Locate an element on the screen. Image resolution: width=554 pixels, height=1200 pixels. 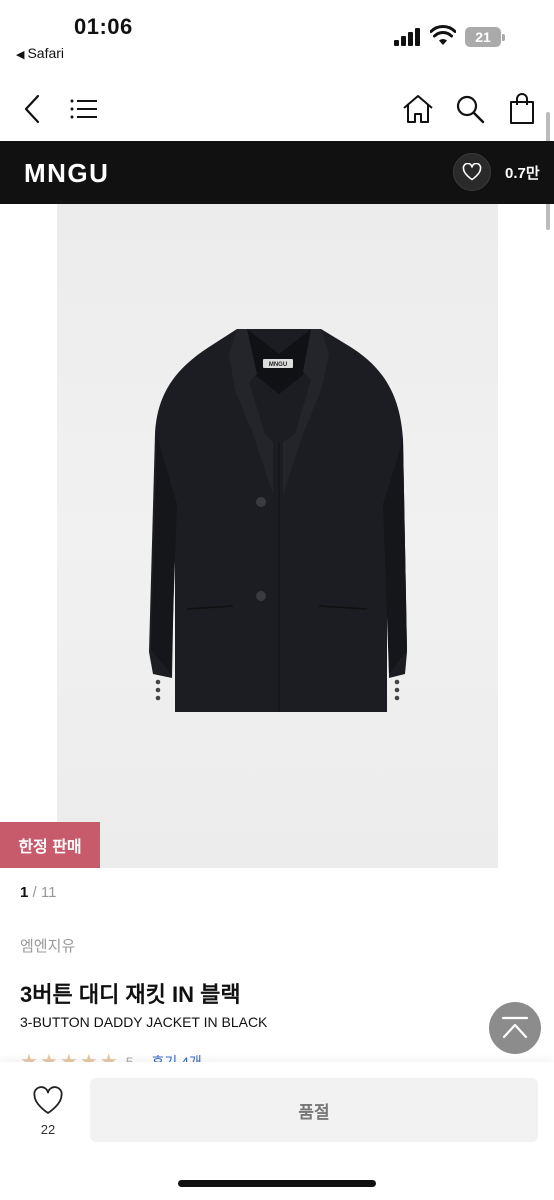
back-icon is located at coordinates (32, 109).